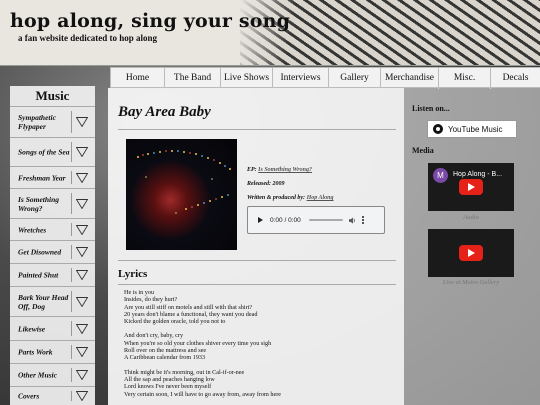 The image size is (540, 405). I want to click on sidebar-item-painted-shut: Painted Shut, so click(52, 274).